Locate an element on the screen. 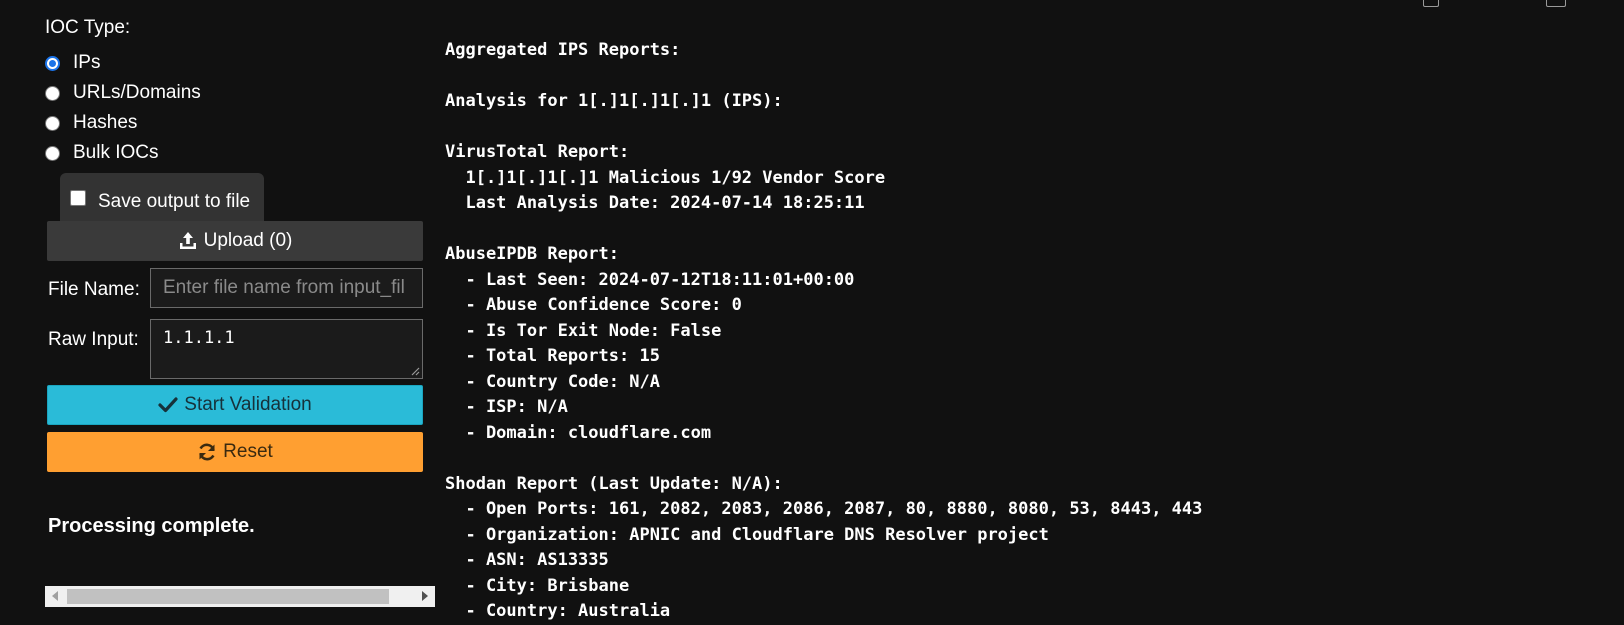  horizontal-scrollbar is located at coordinates (240, 596).